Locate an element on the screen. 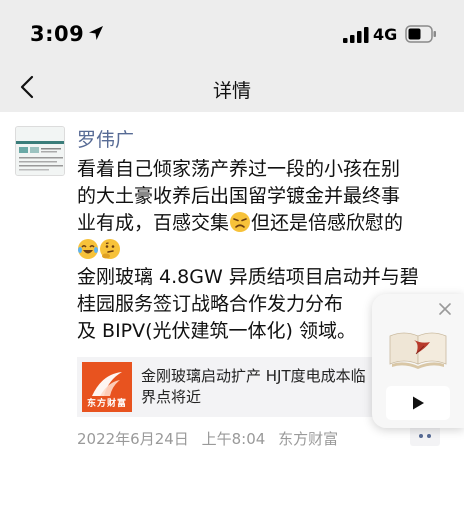  logo-label: 东方财富 is located at coordinates (106, 404).